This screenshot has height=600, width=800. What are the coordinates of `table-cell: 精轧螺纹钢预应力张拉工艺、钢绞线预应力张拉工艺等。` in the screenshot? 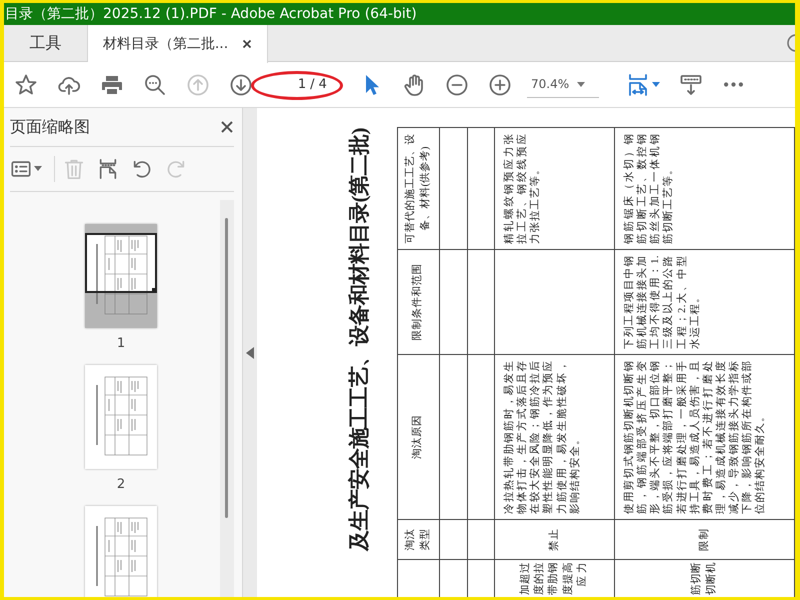 It's located at (554, 189).